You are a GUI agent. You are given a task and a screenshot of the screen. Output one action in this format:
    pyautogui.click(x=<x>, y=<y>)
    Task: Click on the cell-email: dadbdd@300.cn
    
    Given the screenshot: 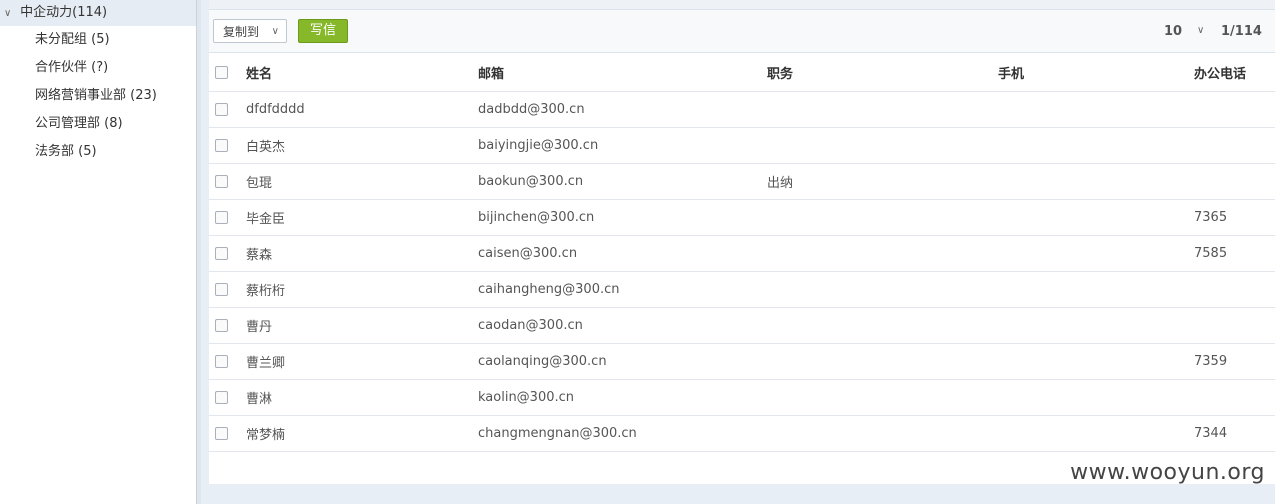 What is the action you would take?
    pyautogui.click(x=622, y=109)
    